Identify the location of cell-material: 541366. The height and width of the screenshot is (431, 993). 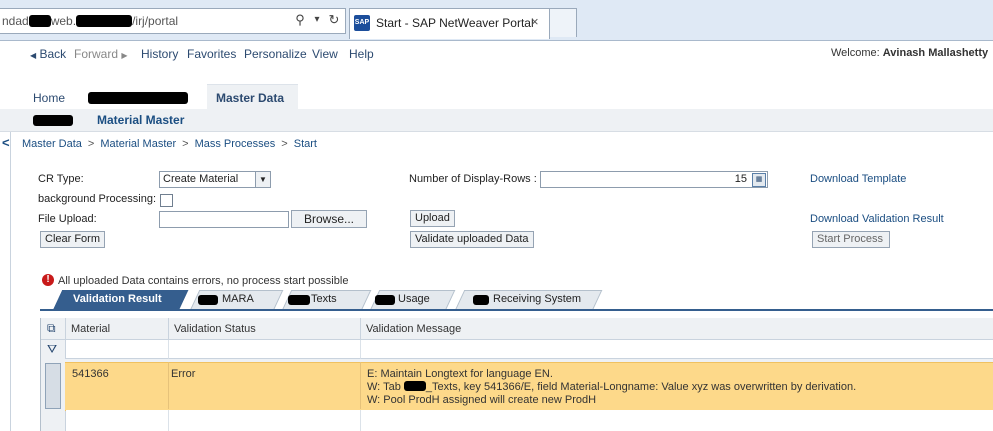
(90, 374).